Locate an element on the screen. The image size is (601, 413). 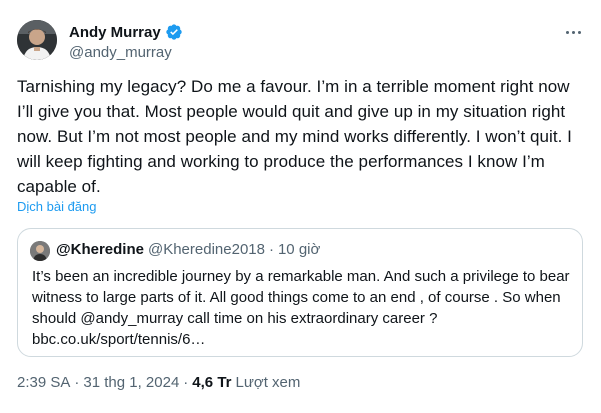
tweet-header: Andy Murray @andy_murray is located at coordinates (302, 41).